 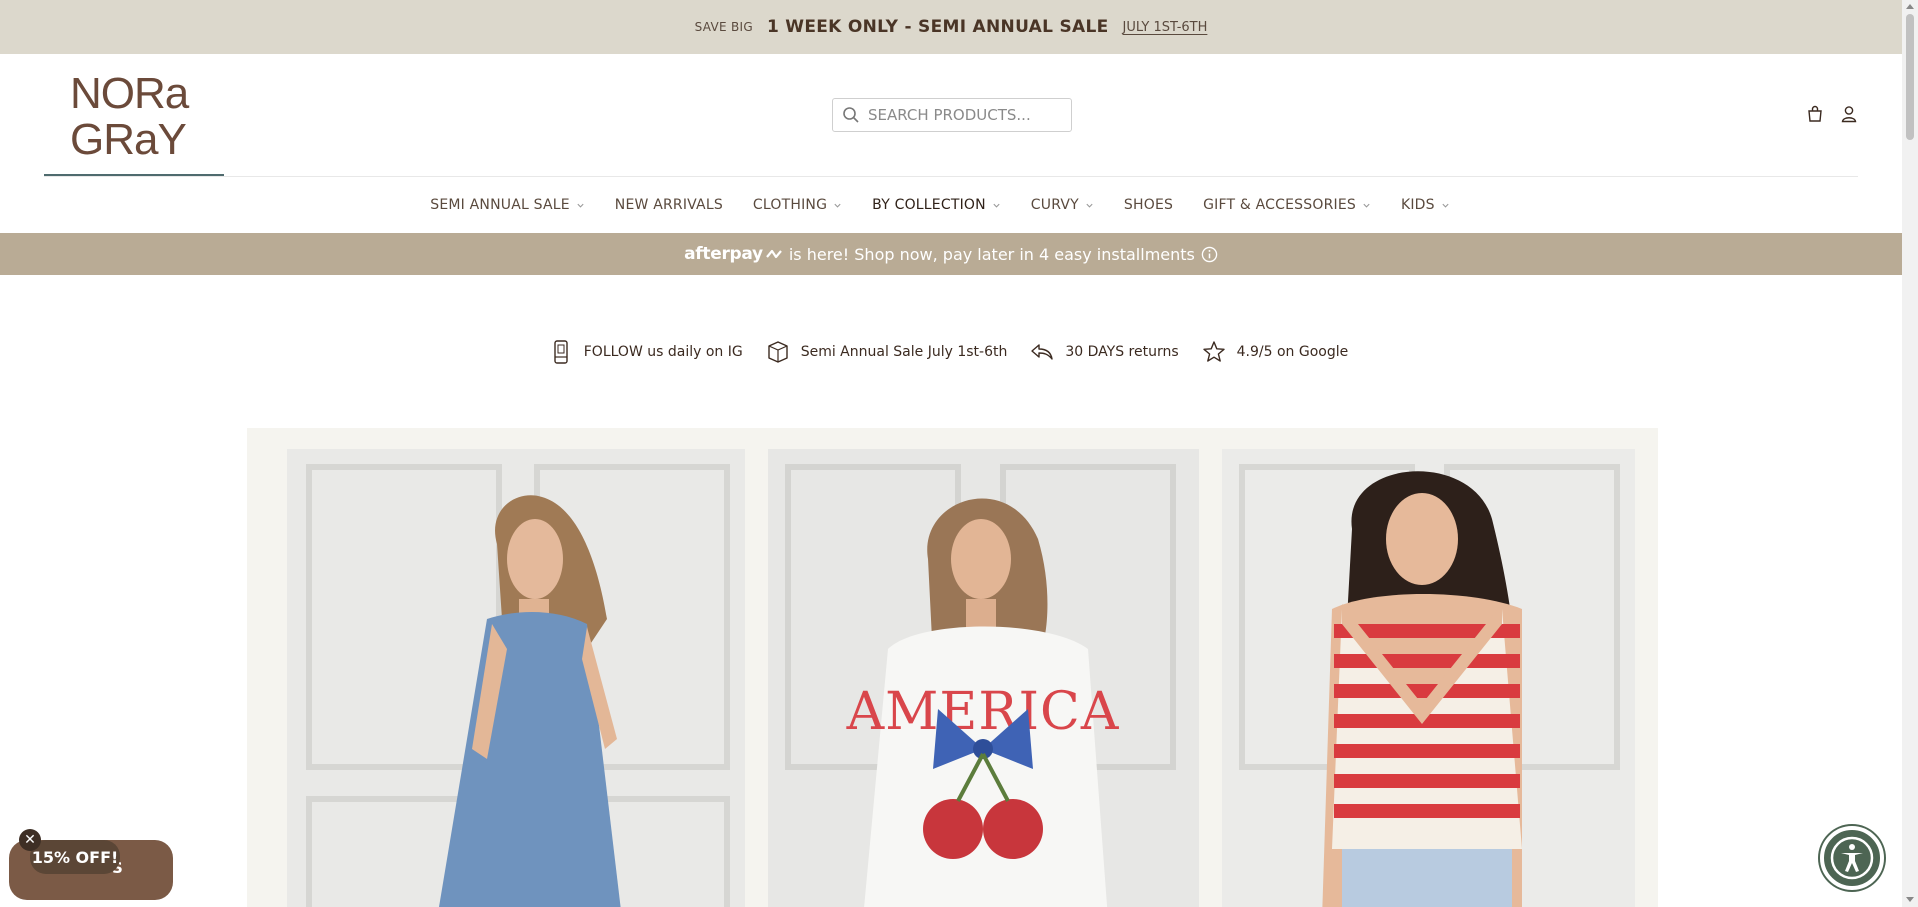 I want to click on nav-label: CLOTHING, so click(x=790, y=205).